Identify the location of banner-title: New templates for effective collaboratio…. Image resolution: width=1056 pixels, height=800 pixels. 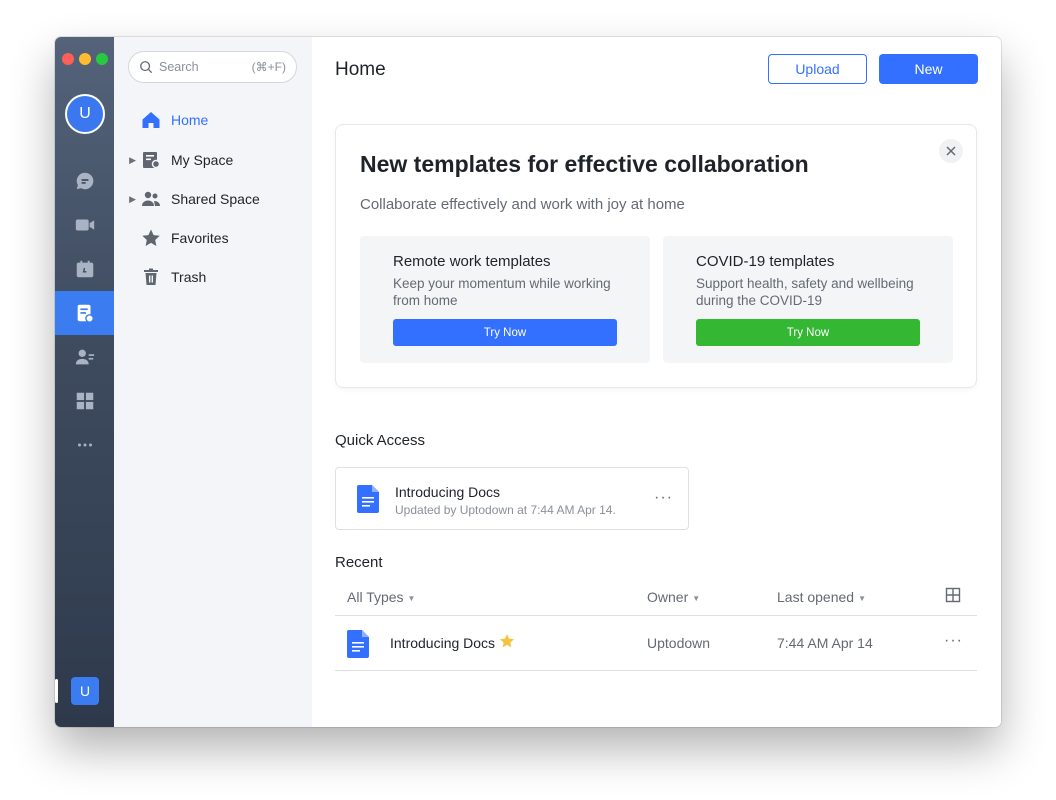
(584, 164).